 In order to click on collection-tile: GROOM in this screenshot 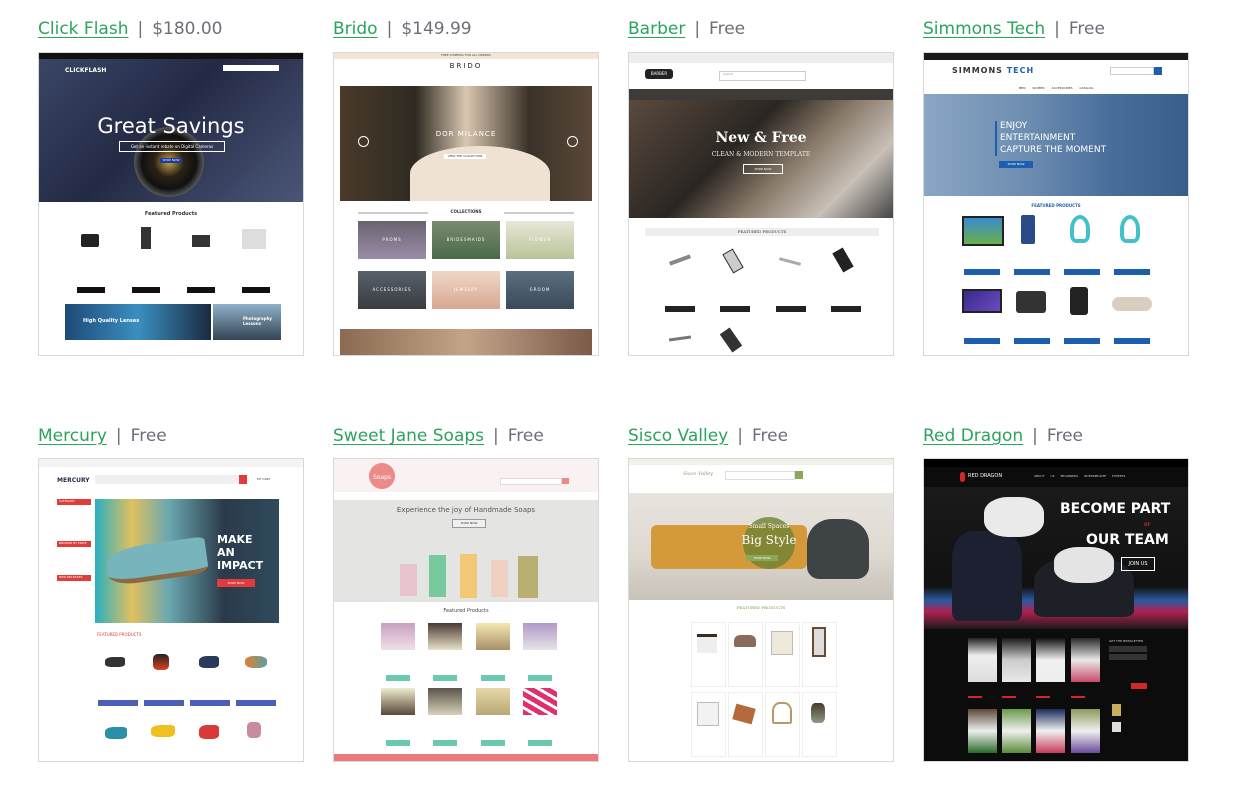, I will do `click(540, 290)`.